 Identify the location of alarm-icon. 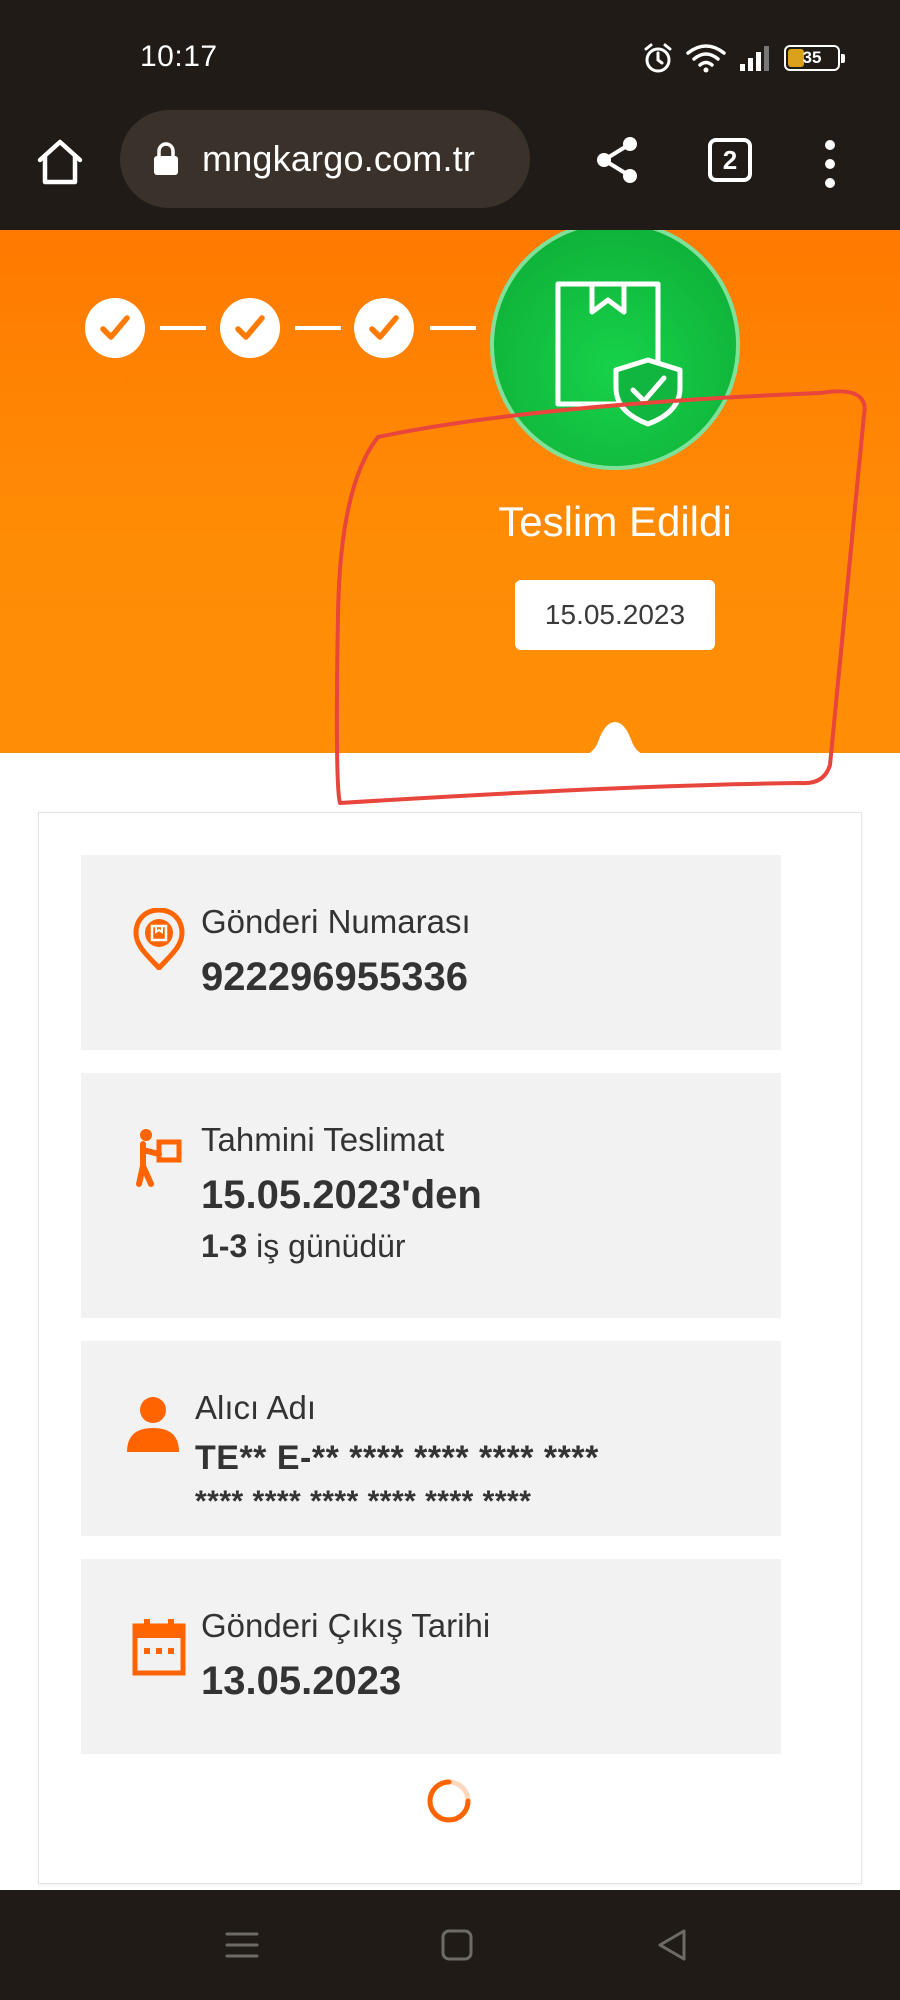
(658, 58).